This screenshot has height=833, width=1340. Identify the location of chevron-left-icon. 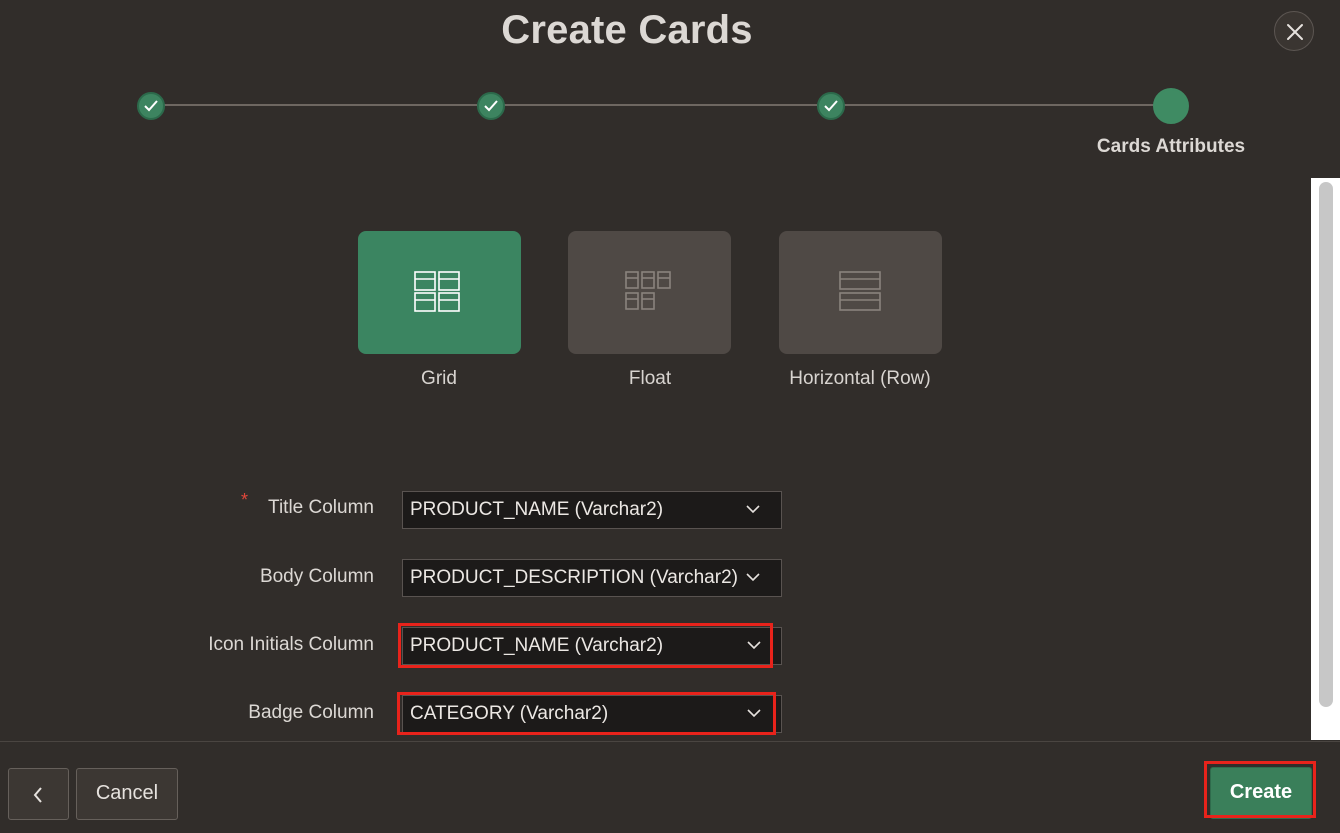
(37, 795).